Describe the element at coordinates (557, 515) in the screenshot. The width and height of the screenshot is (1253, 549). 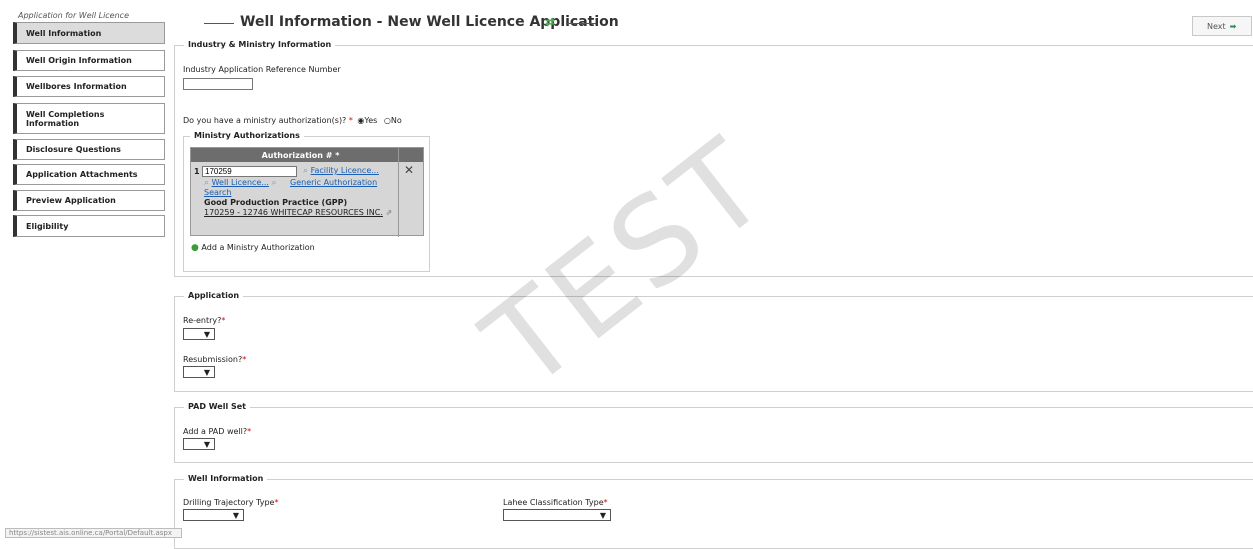
I see `lahee-select: ▼` at that location.